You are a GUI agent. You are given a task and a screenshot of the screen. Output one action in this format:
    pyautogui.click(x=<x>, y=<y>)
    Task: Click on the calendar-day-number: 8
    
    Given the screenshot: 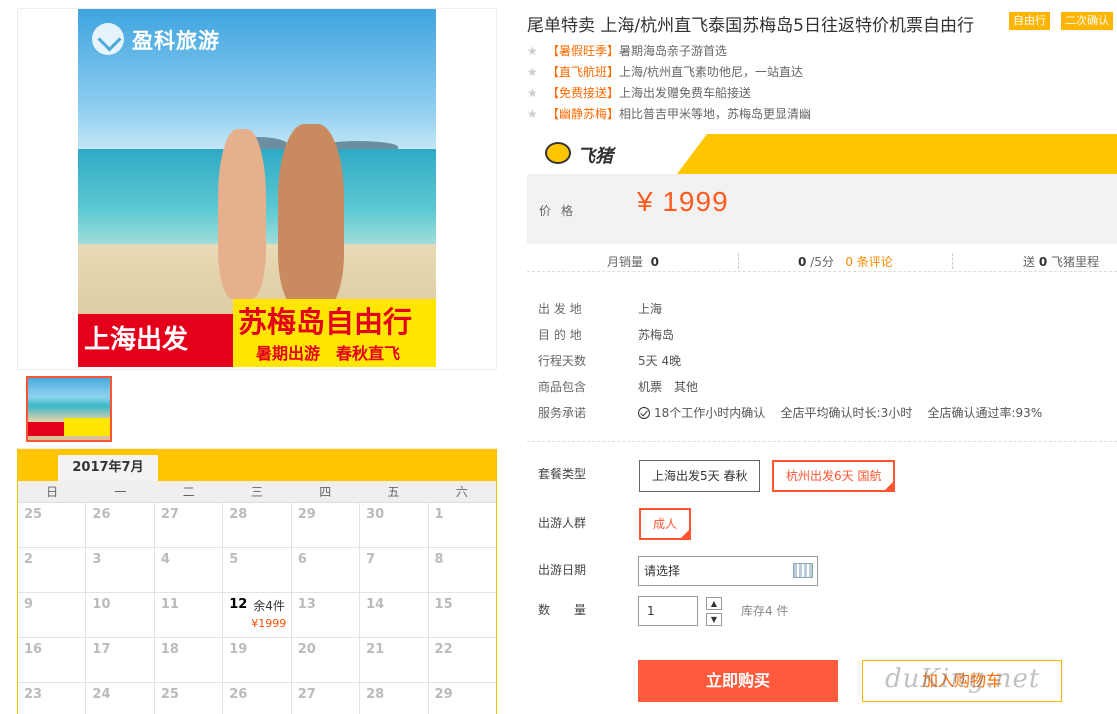 What is the action you would take?
    pyautogui.click(x=439, y=559)
    